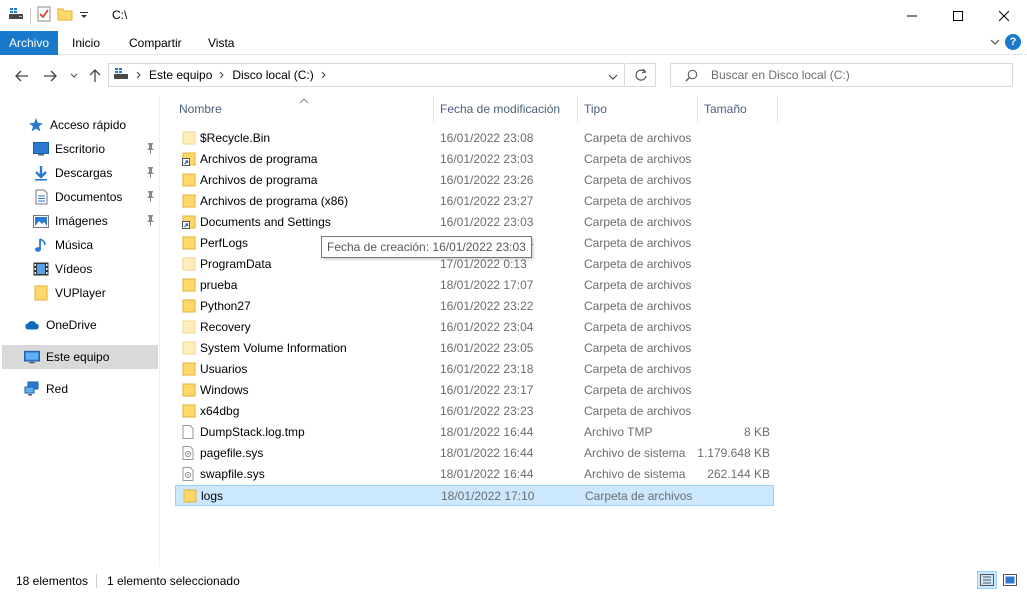 Image resolution: width=1027 pixels, height=594 pixels. Describe the element at coordinates (79, 325) in the screenshot. I see `sidebar-item-onedrive: OneDrive` at that location.